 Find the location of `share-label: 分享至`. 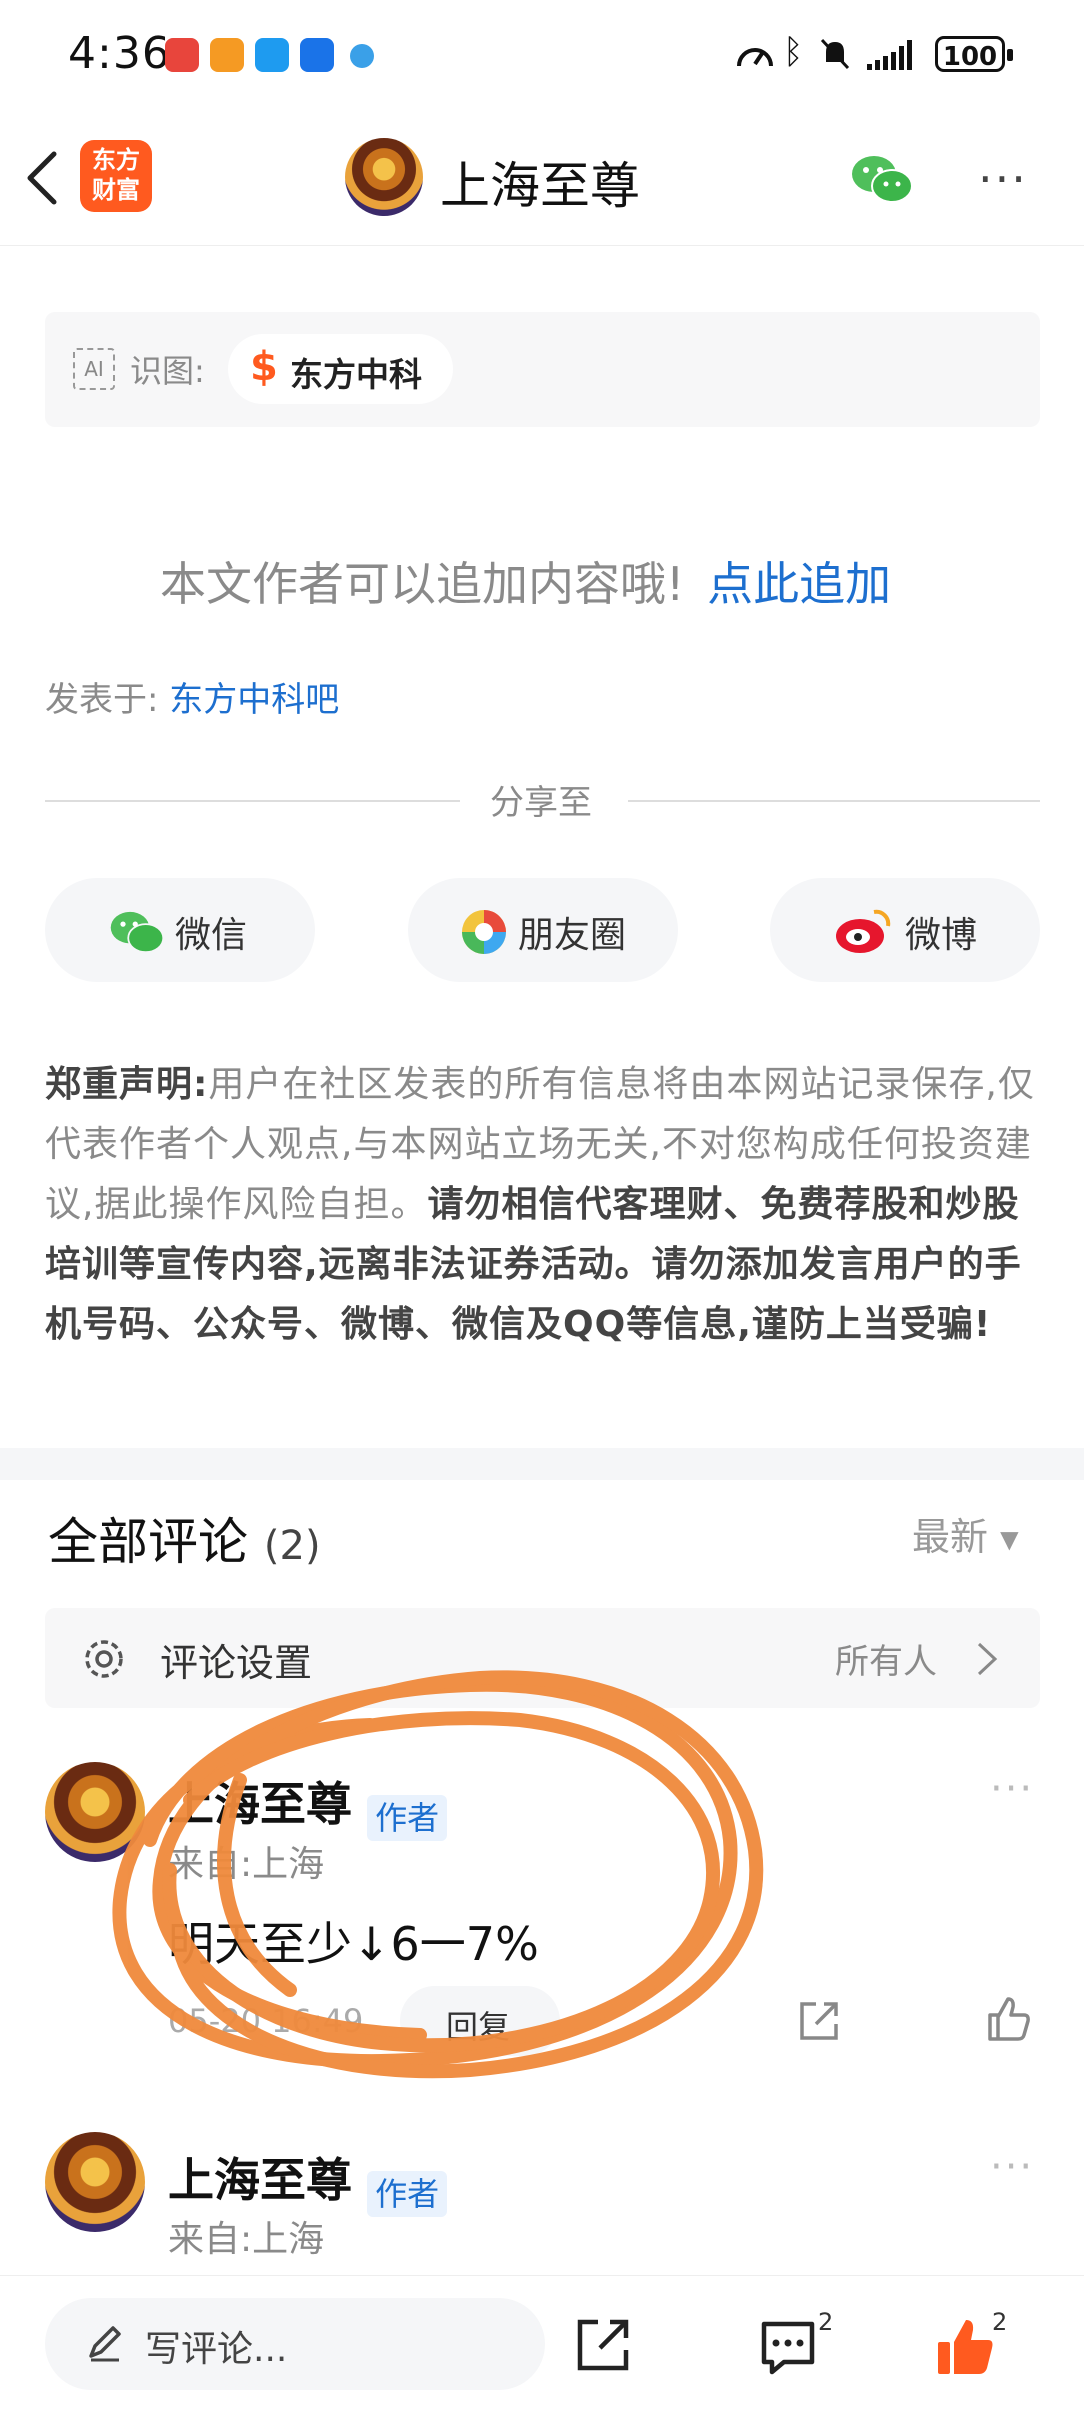

share-label: 分享至 is located at coordinates (541, 803).